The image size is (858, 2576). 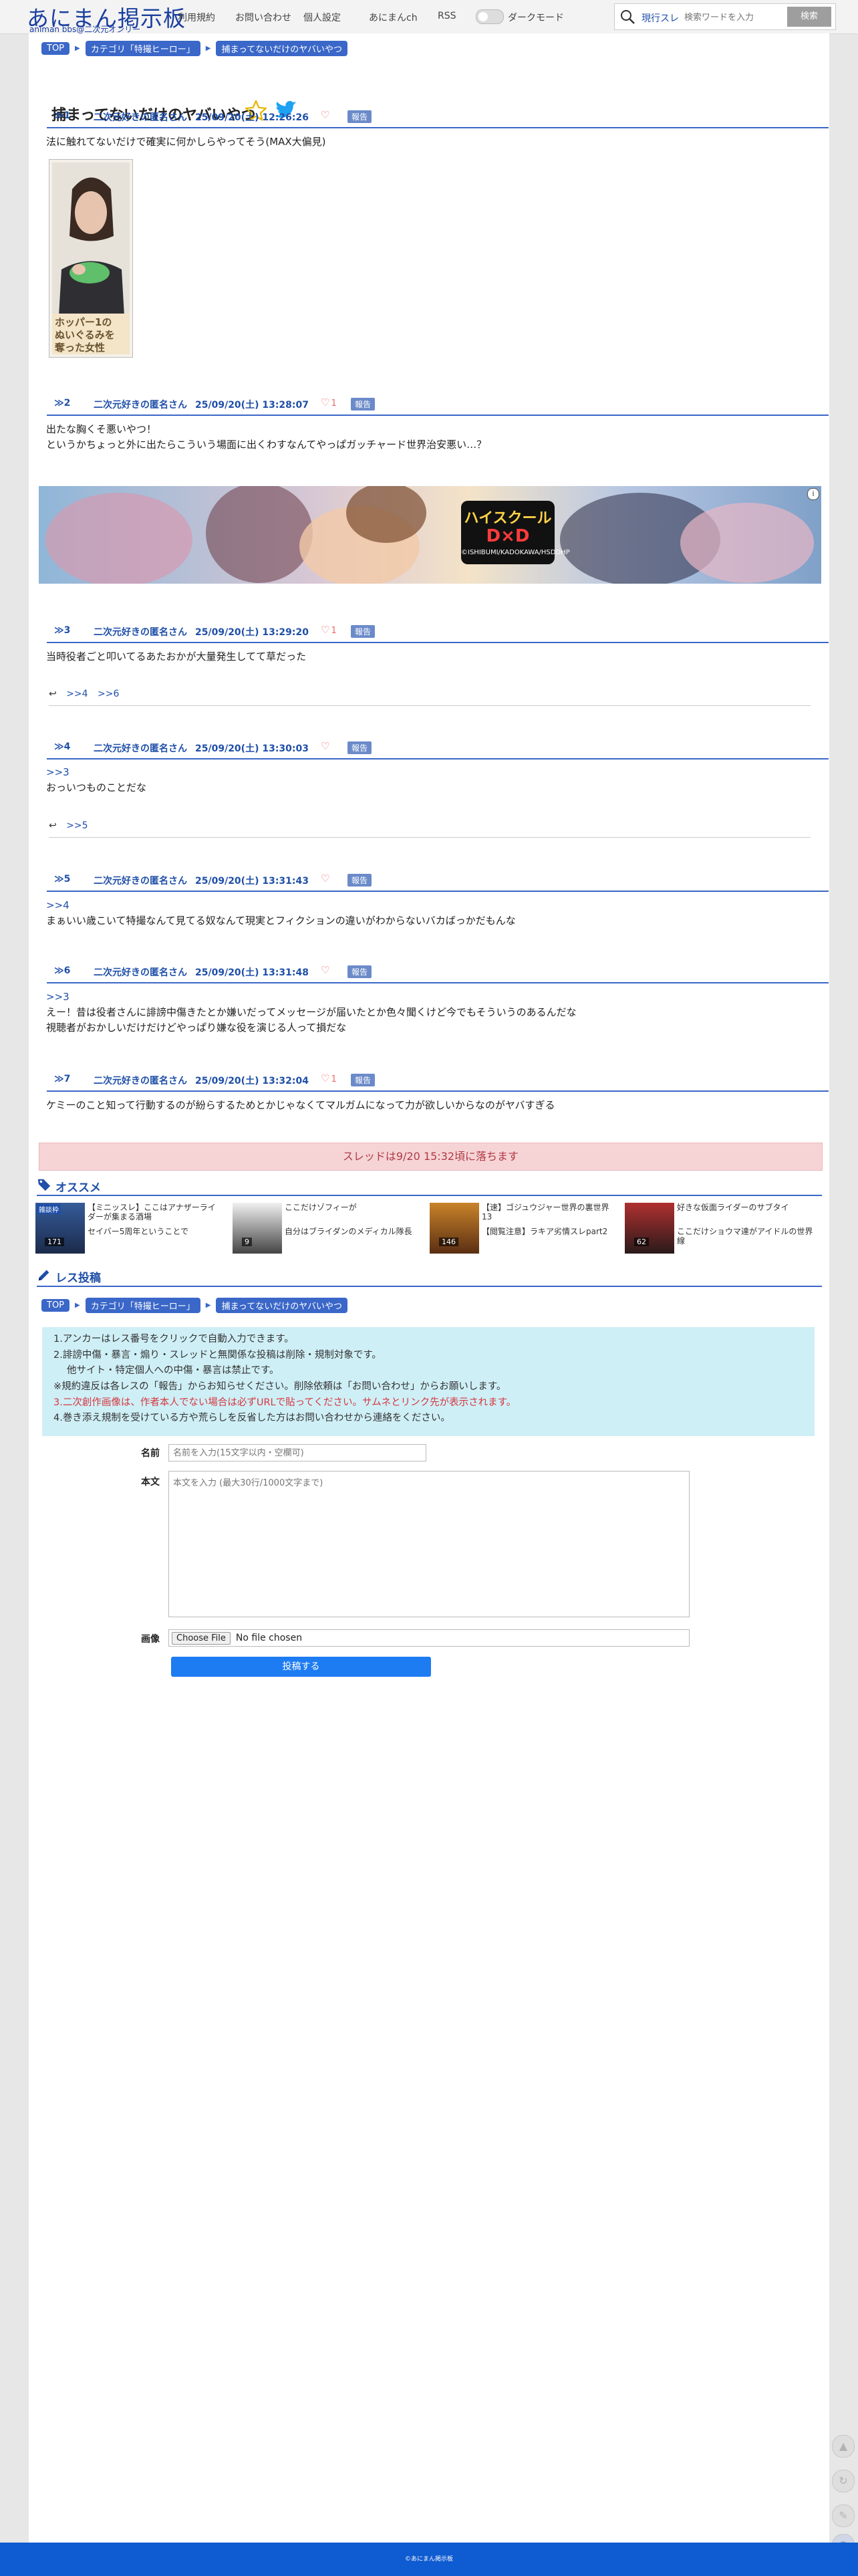 What do you see at coordinates (176, 657) in the screenshot?
I see `post-body: 当時役者ごと叩いてるあたおかが大量発生してて草だった` at bounding box center [176, 657].